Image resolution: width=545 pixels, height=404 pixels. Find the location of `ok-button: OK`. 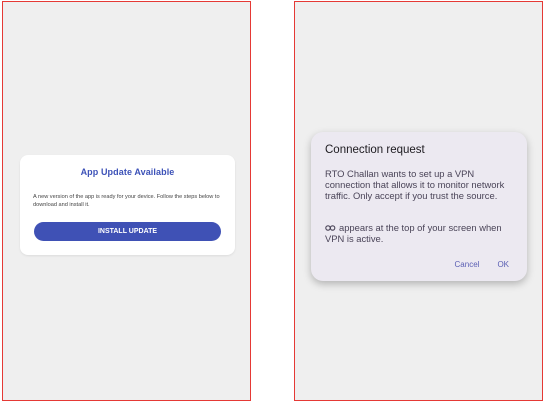

ok-button: OK is located at coordinates (503, 264).